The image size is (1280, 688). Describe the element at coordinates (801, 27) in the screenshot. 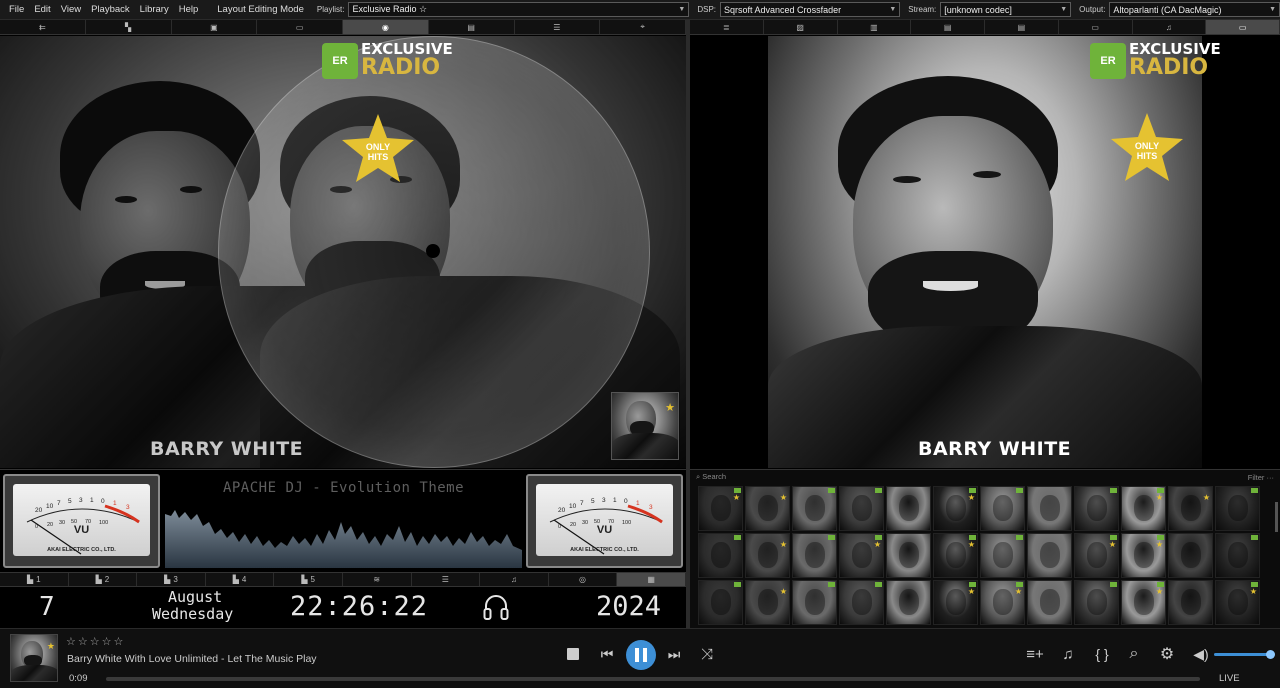

I see `tab-image: ▨` at that location.